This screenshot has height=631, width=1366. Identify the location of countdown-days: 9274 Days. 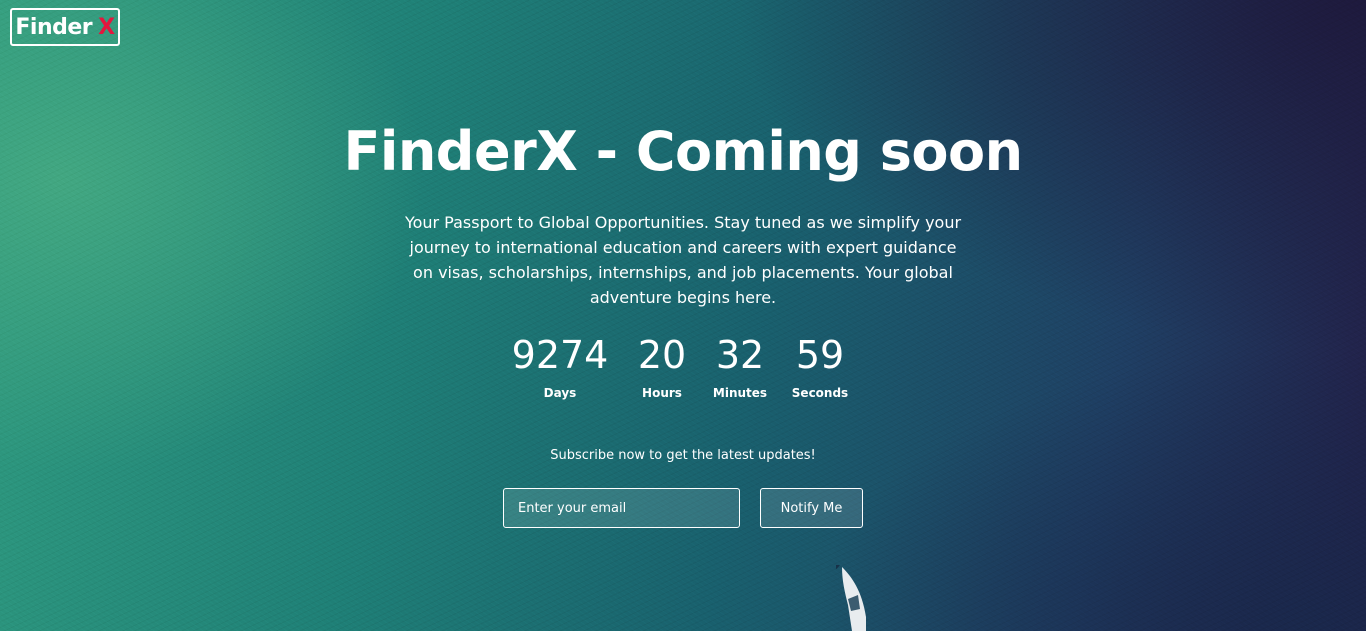
(560, 365).